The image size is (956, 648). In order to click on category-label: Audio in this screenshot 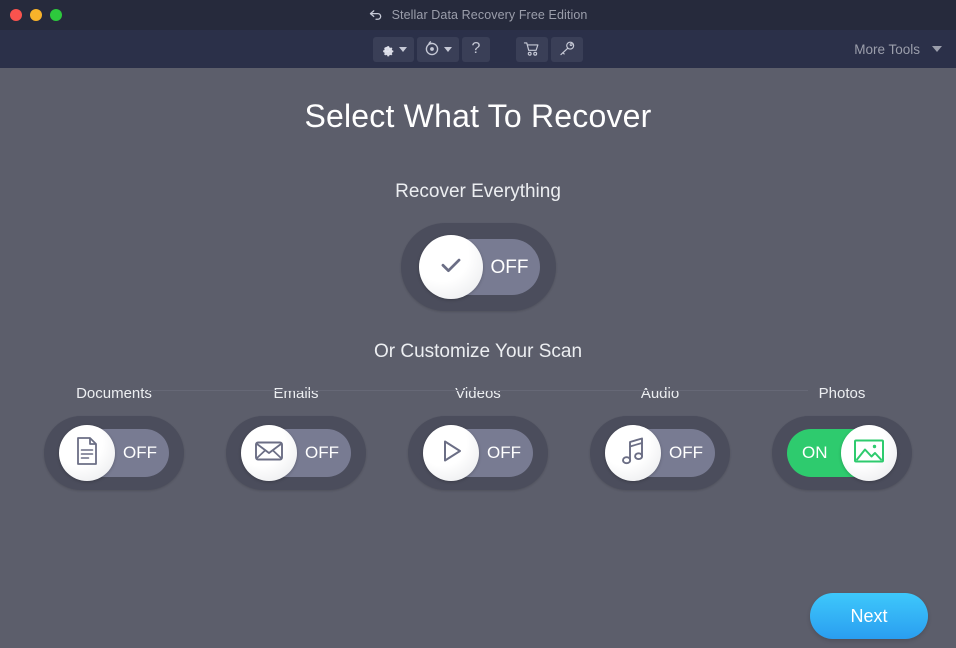, I will do `click(660, 393)`.